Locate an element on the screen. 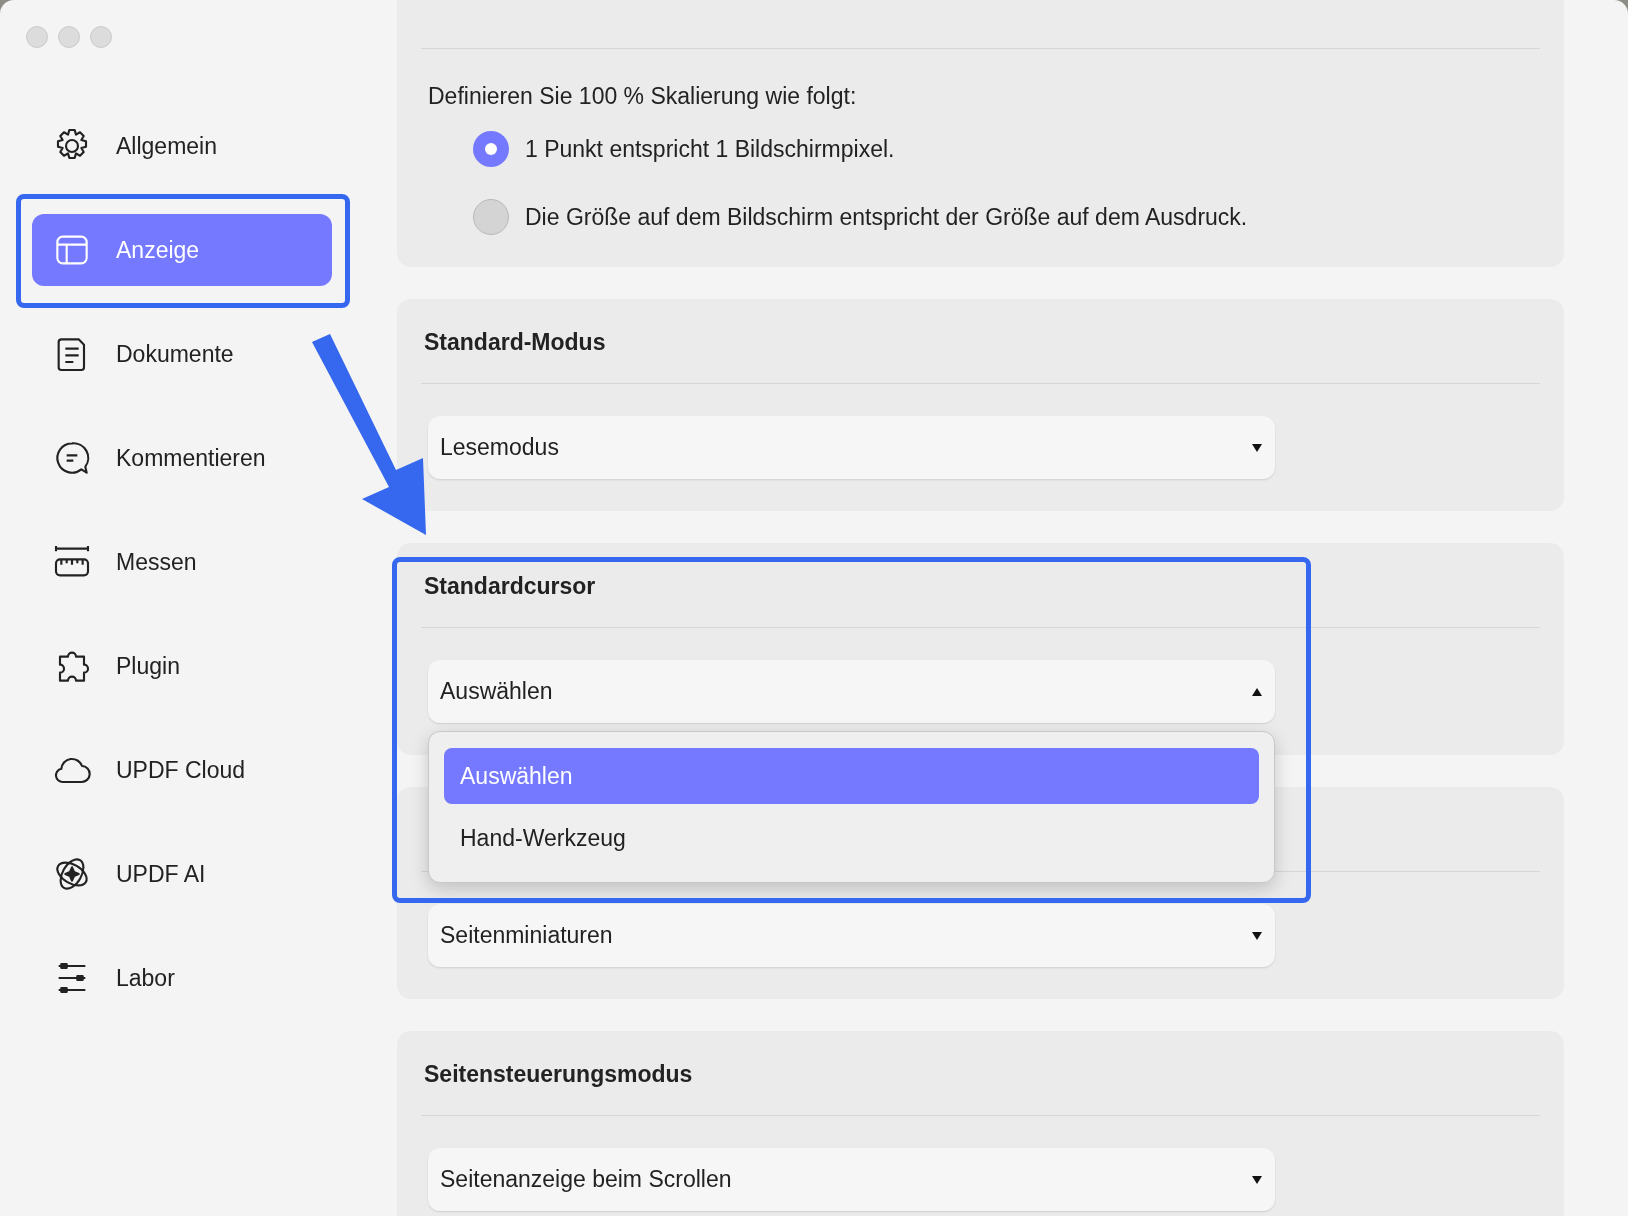  section-heading: Standardcursor is located at coordinates (510, 586).